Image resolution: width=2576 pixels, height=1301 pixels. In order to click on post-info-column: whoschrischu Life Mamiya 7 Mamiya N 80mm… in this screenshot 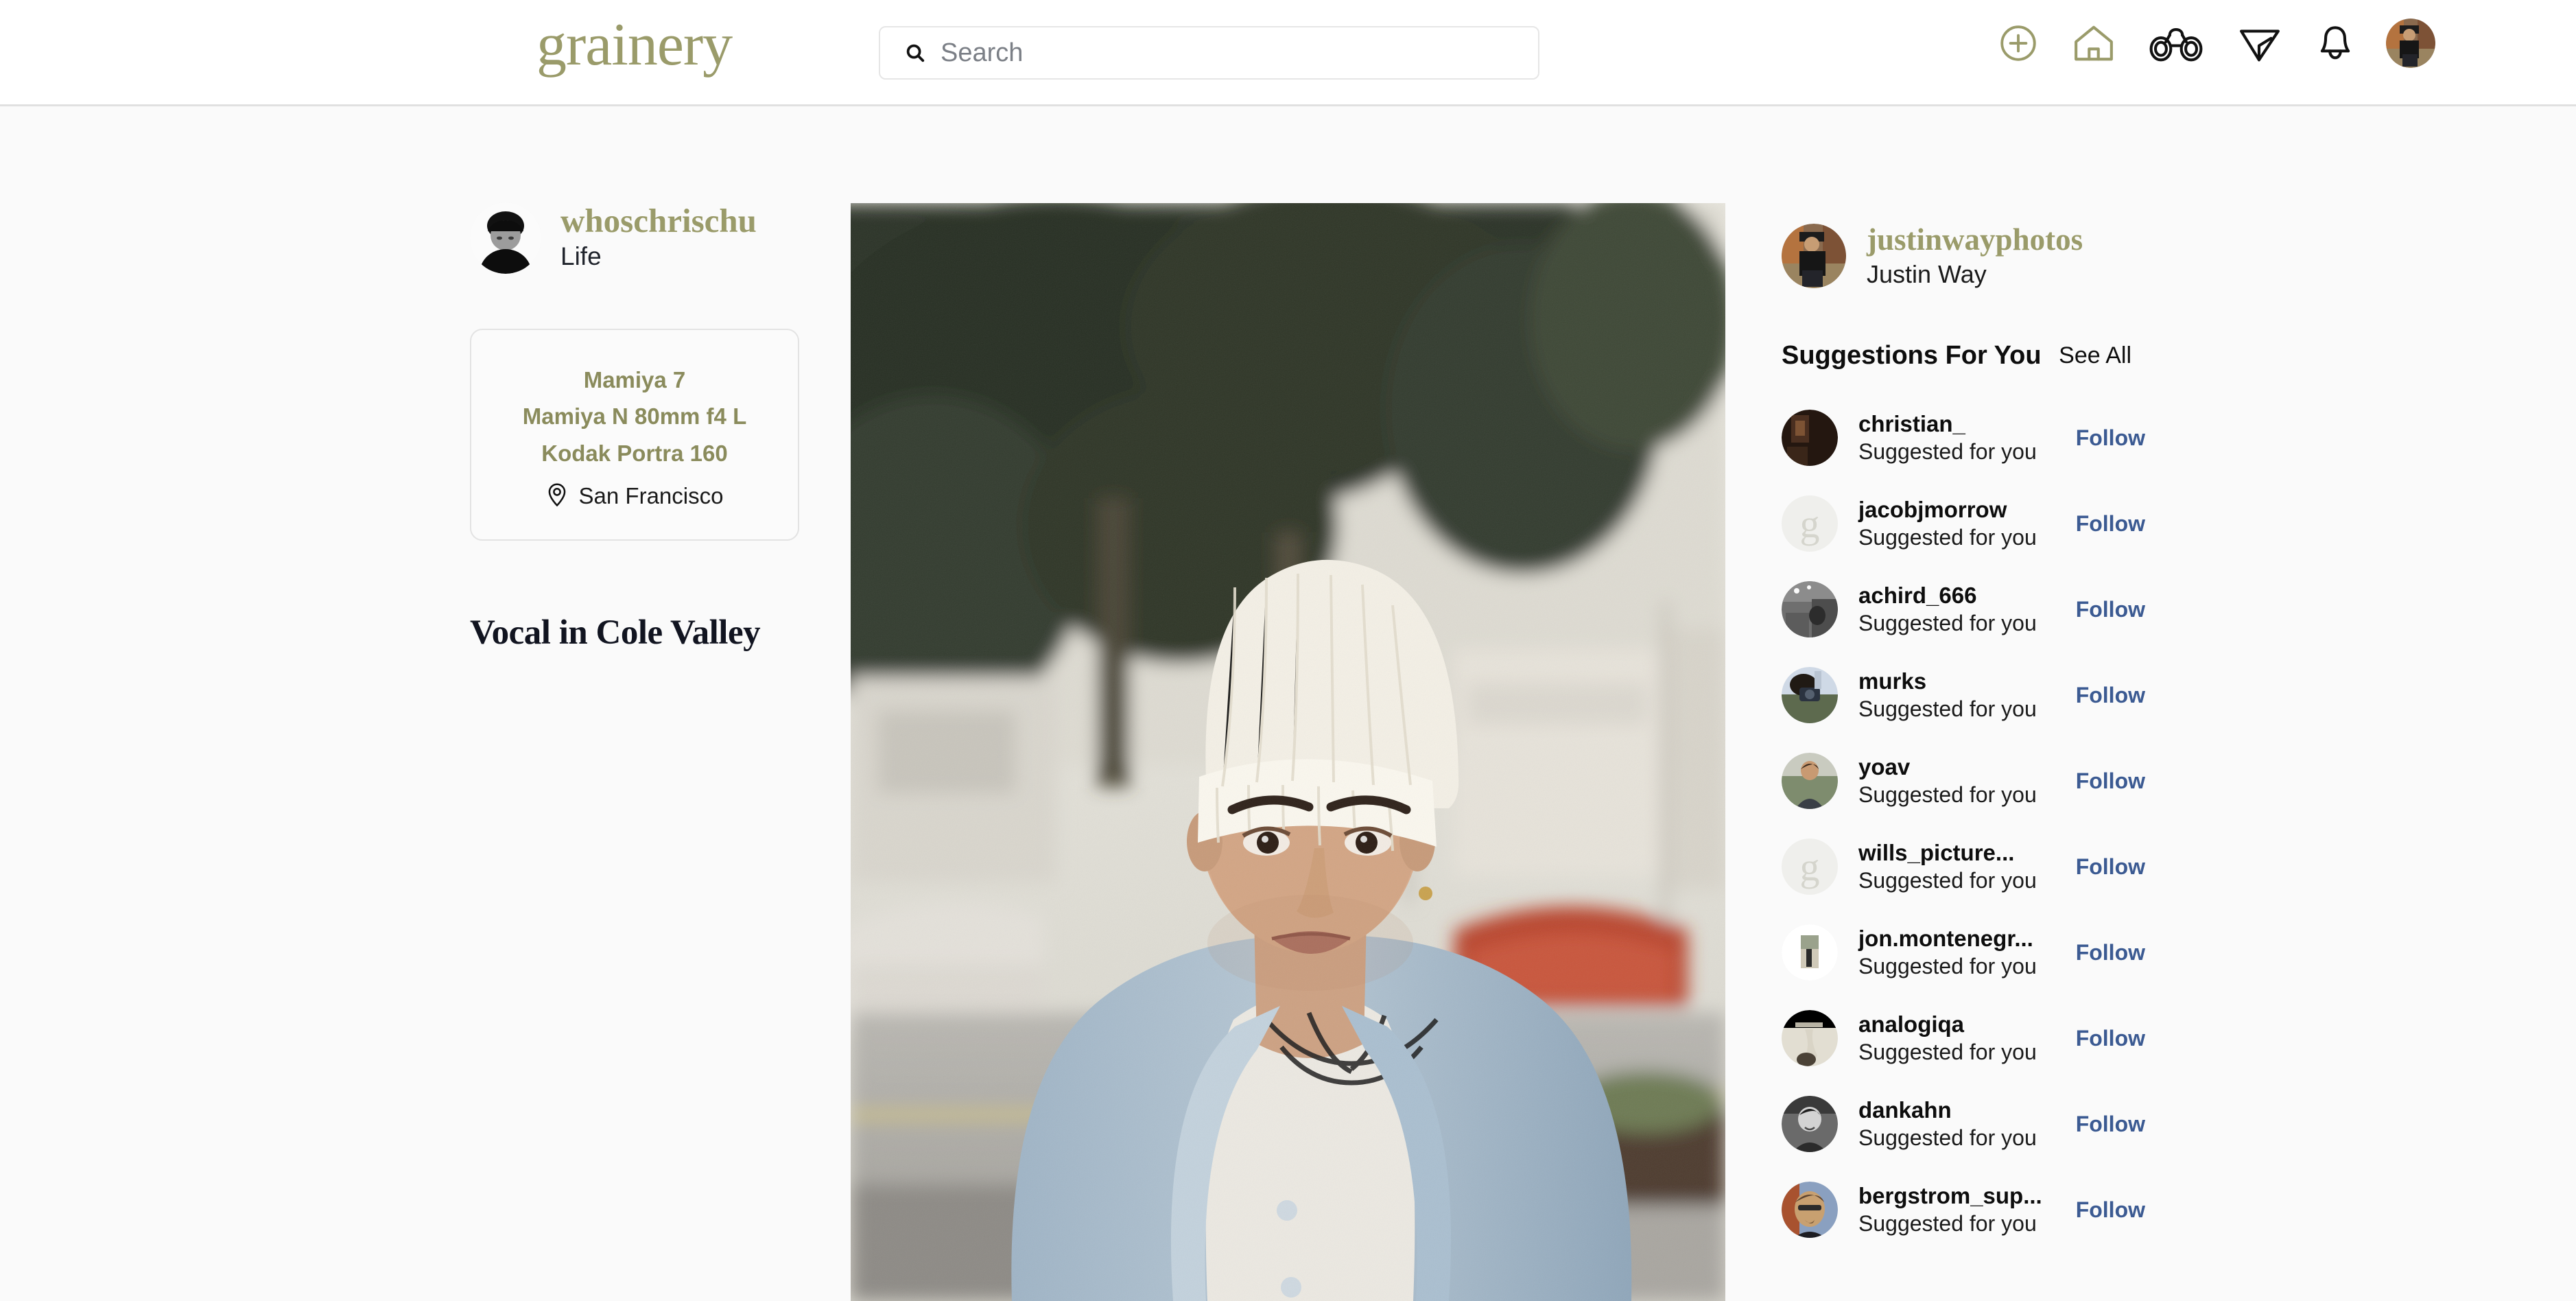, I will do `click(634, 427)`.